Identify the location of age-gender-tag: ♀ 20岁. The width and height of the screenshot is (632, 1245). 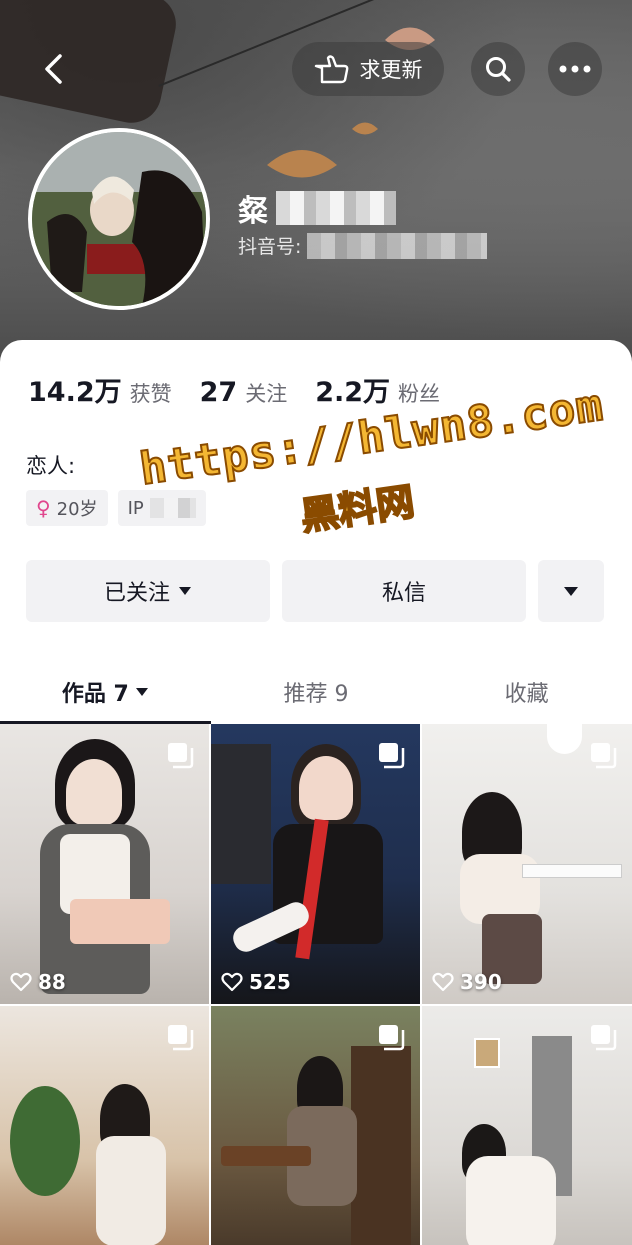
(67, 508).